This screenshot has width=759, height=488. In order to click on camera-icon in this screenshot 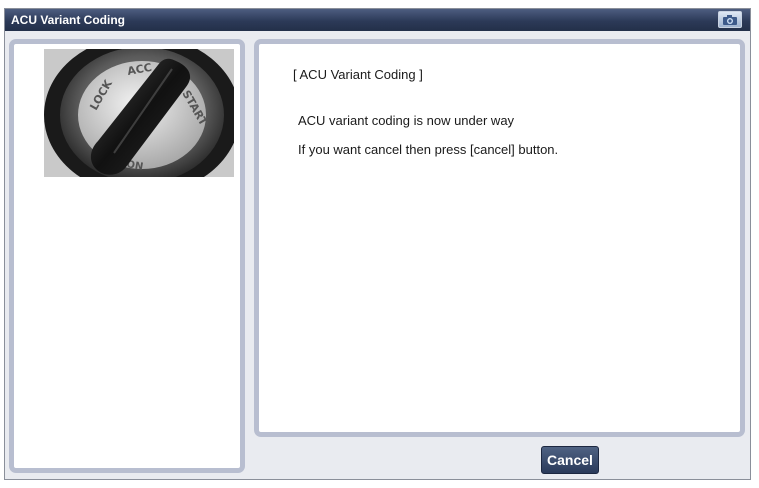, I will do `click(730, 19)`.